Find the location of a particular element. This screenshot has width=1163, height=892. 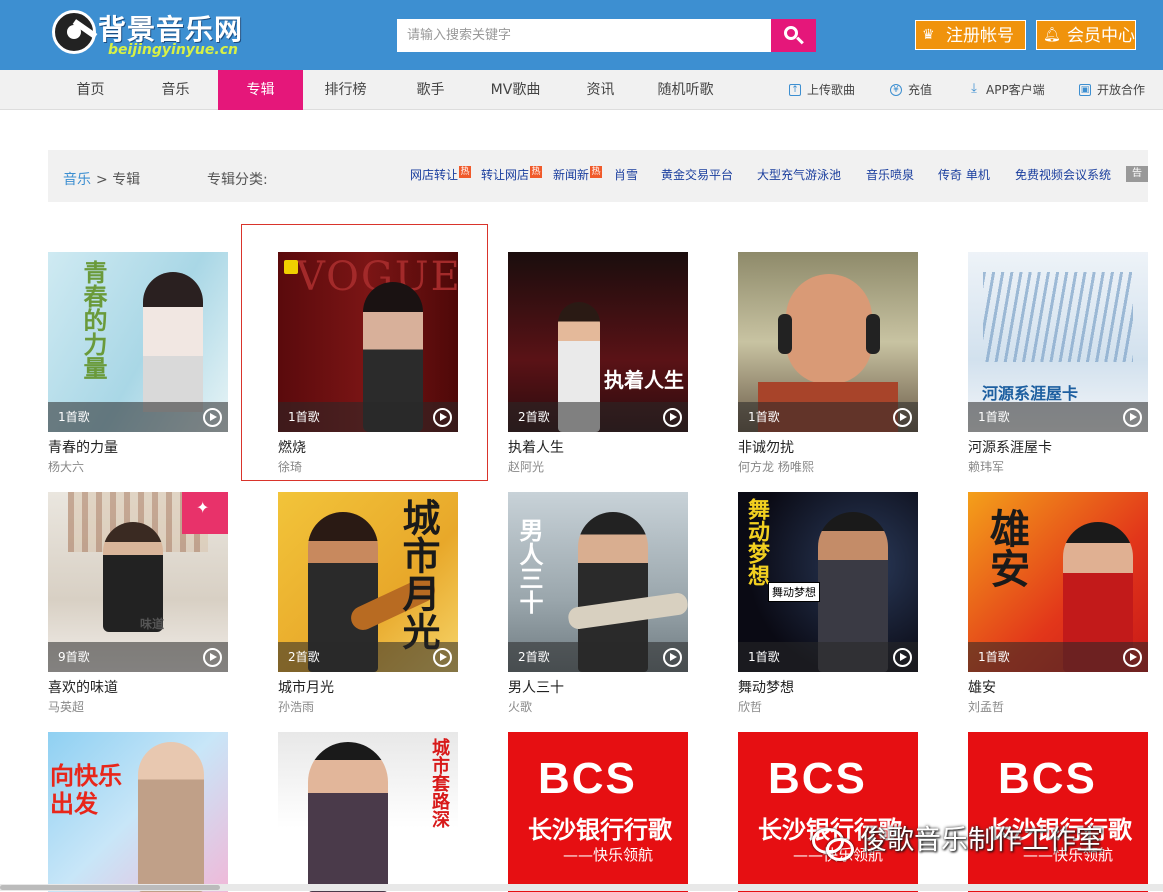

nav-album: 专辑 is located at coordinates (260, 90).